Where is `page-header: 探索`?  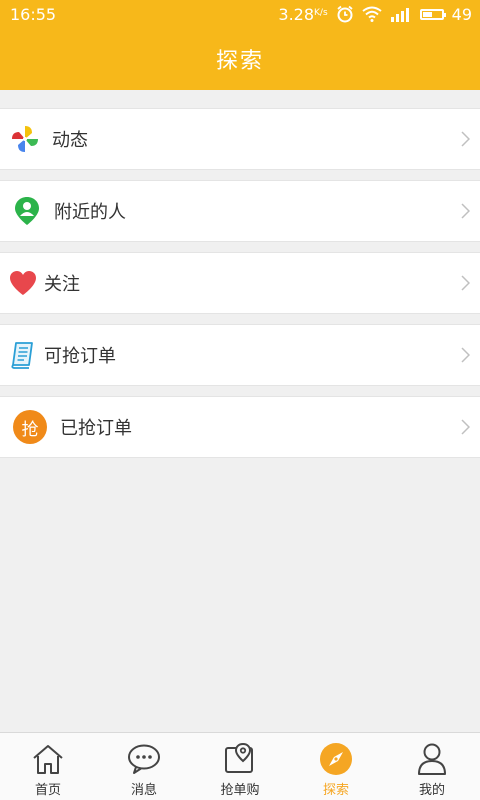 page-header: 探索 is located at coordinates (240, 59).